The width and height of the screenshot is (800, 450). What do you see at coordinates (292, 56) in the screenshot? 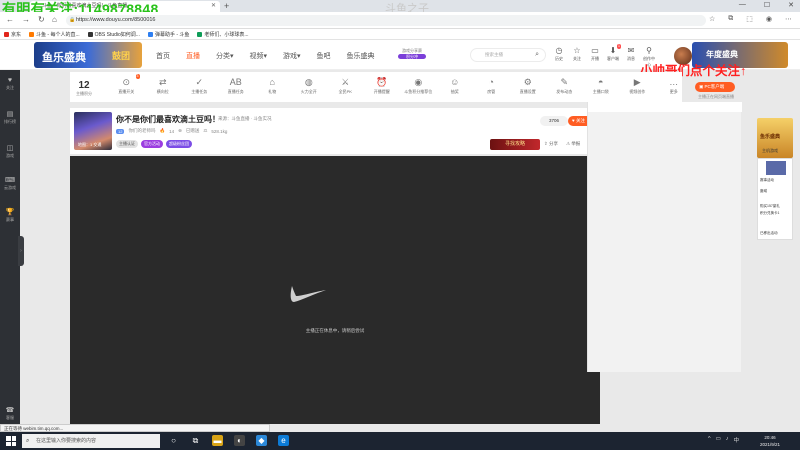
I see `nav-game: 游戏▾` at bounding box center [292, 56].